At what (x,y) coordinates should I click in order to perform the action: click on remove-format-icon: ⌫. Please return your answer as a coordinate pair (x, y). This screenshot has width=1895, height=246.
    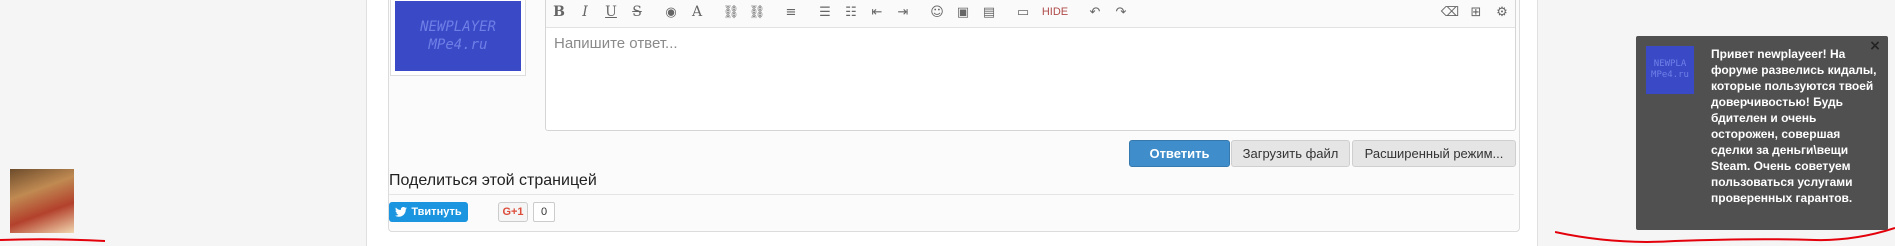
    Looking at the image, I should click on (1450, 12).